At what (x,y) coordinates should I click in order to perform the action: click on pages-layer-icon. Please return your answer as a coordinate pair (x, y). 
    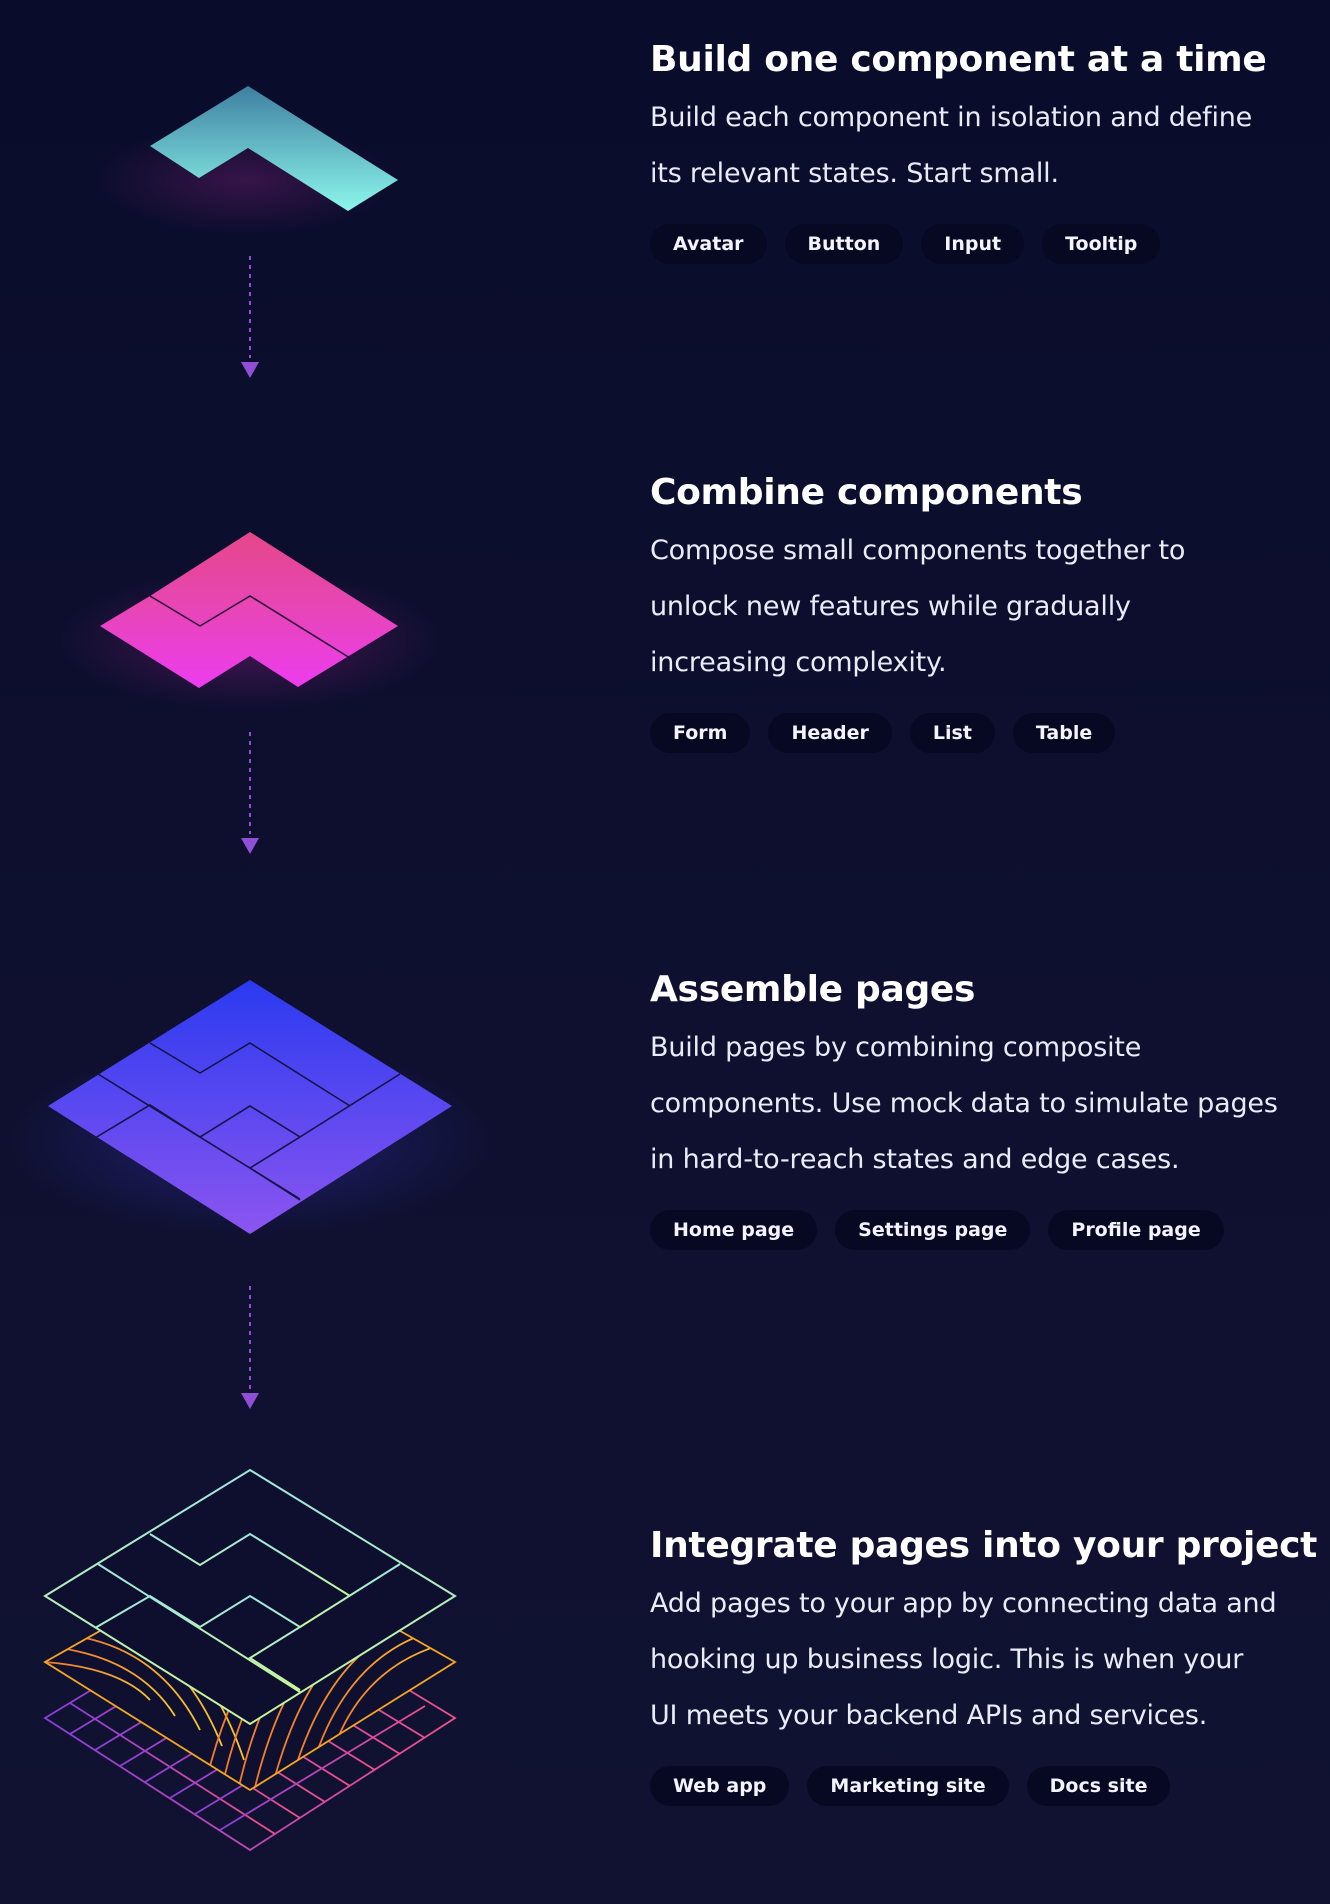
    Looking at the image, I should click on (250, 1107).